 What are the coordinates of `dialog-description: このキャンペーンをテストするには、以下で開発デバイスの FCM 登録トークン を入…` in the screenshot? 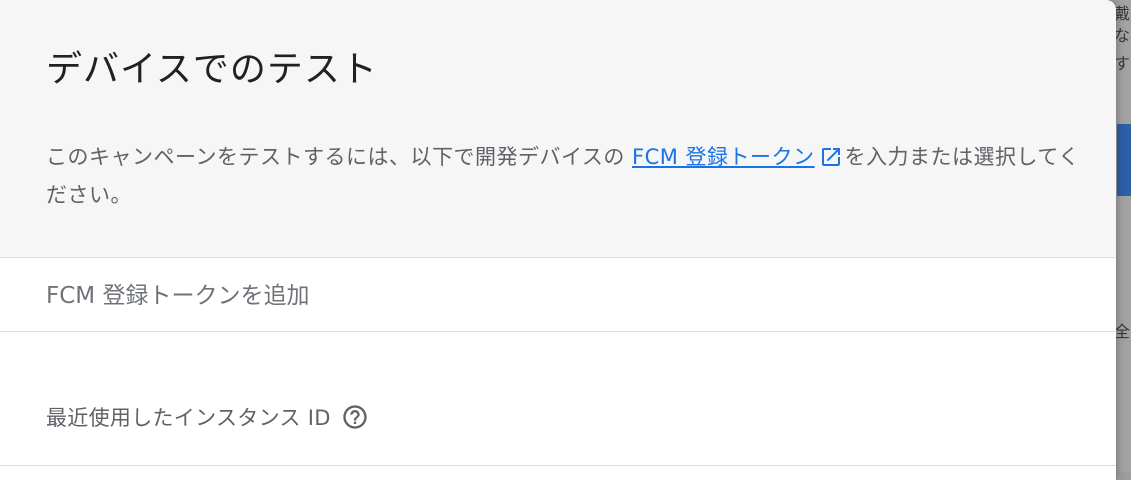 It's located at (566, 176).